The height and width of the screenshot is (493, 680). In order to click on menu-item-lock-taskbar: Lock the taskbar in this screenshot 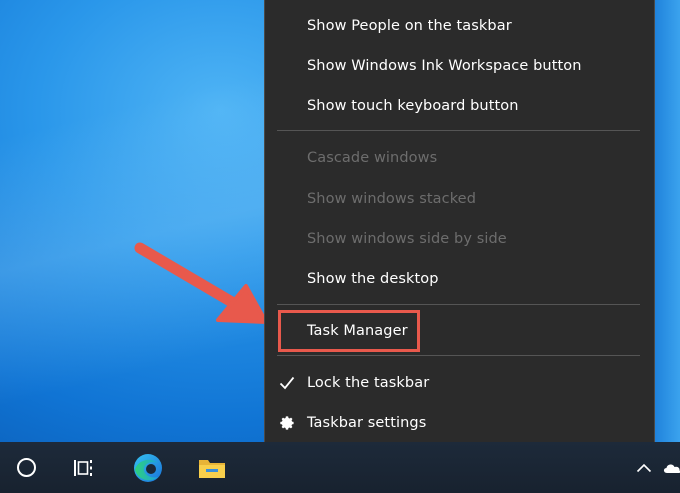, I will do `click(459, 383)`.